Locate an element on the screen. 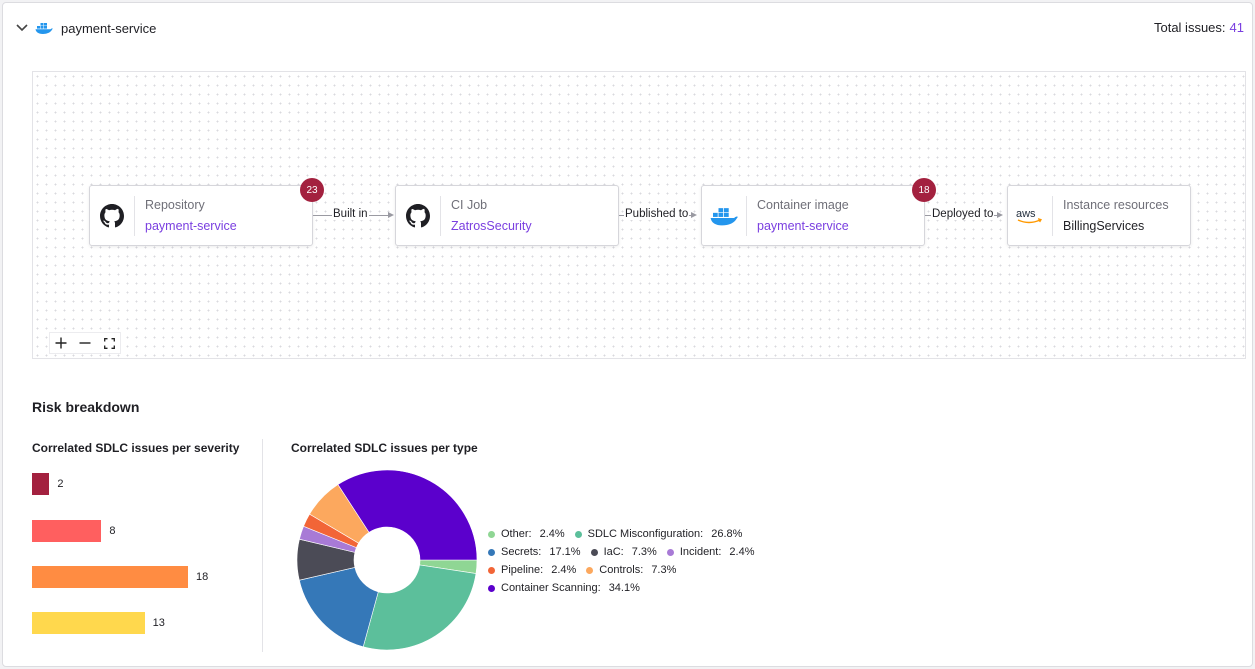  legend-label: Controls: is located at coordinates (621, 570).